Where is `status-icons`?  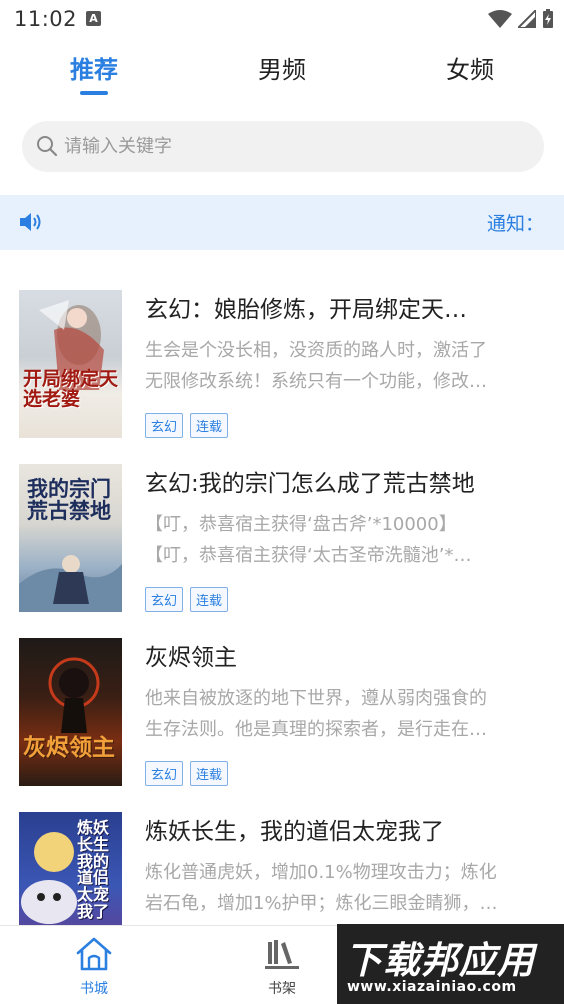
status-icons is located at coordinates (521, 19).